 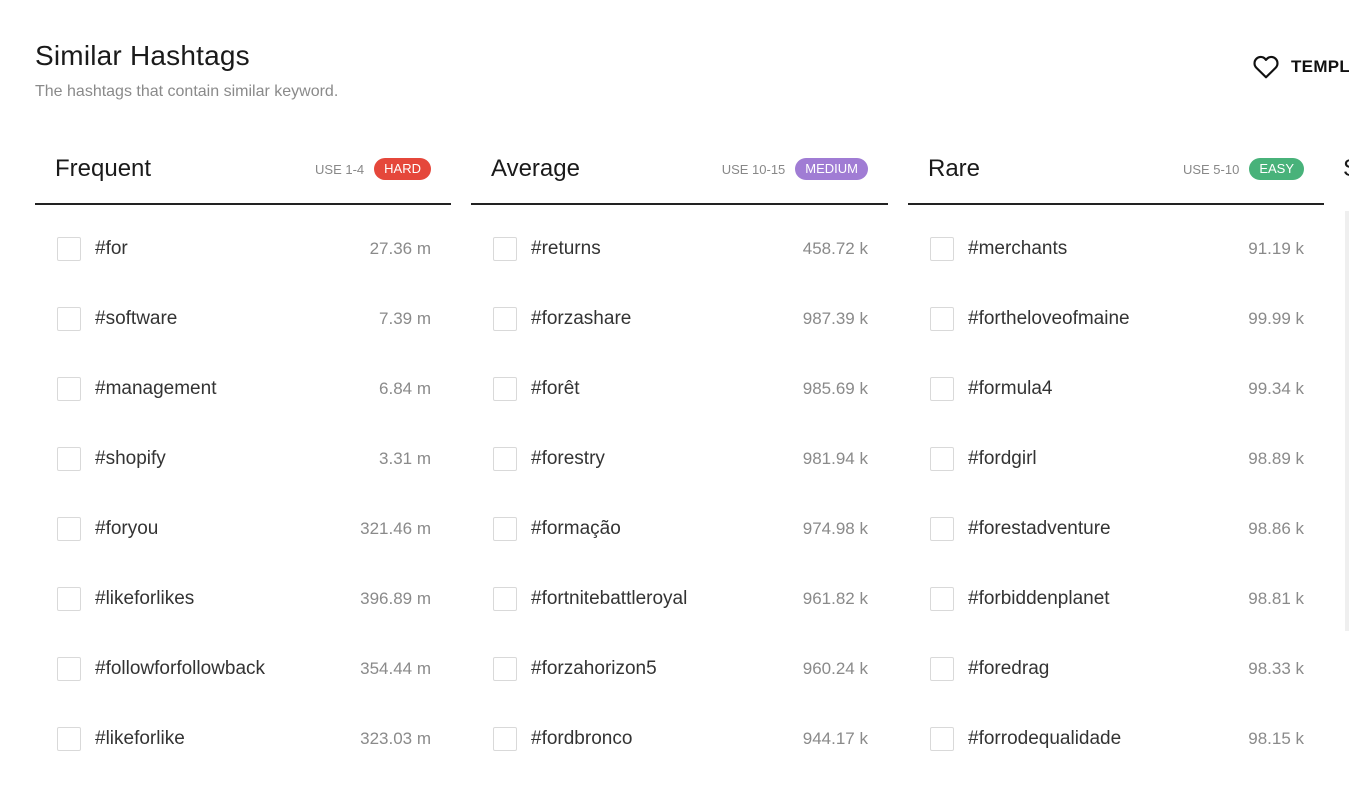 What do you see at coordinates (679, 450) in the screenshot?
I see `hashtag-row: #forestry 981.94 k` at bounding box center [679, 450].